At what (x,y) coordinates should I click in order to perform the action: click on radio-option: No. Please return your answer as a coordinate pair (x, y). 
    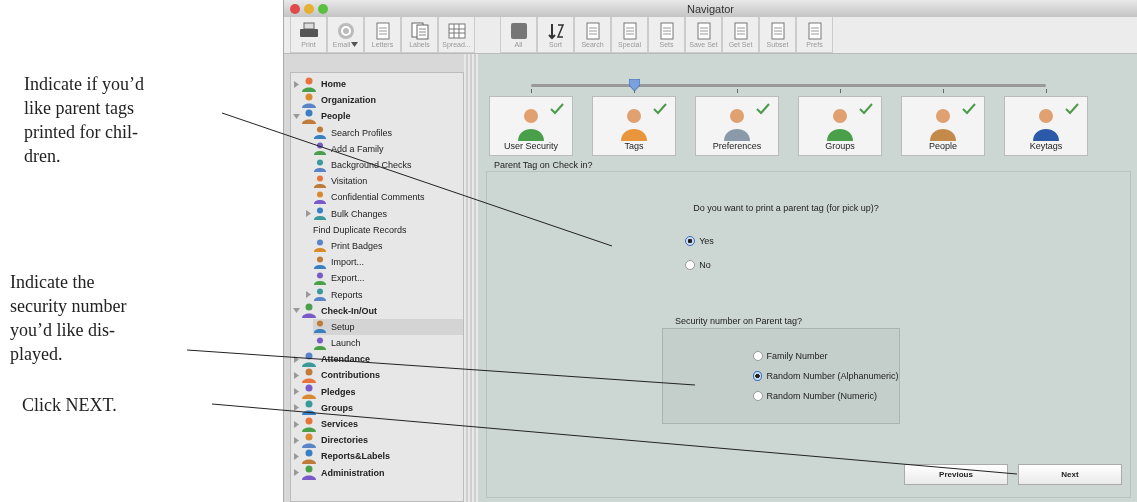
    Looking at the image, I should click on (699, 265).